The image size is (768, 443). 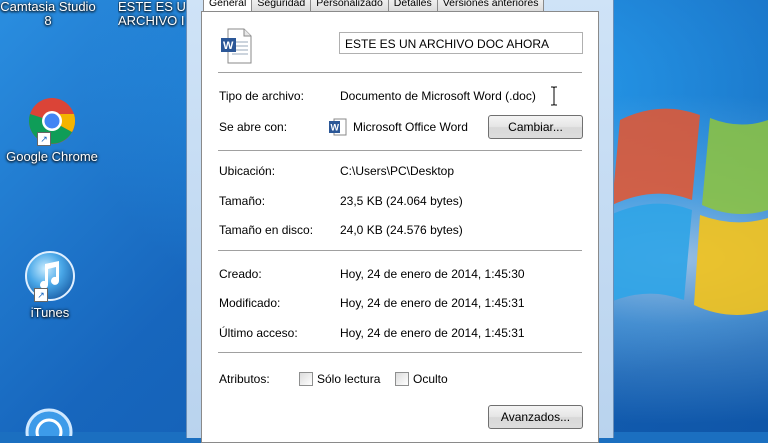 What do you see at coordinates (306, 379) in the screenshot?
I see `readonly-checkbox` at bounding box center [306, 379].